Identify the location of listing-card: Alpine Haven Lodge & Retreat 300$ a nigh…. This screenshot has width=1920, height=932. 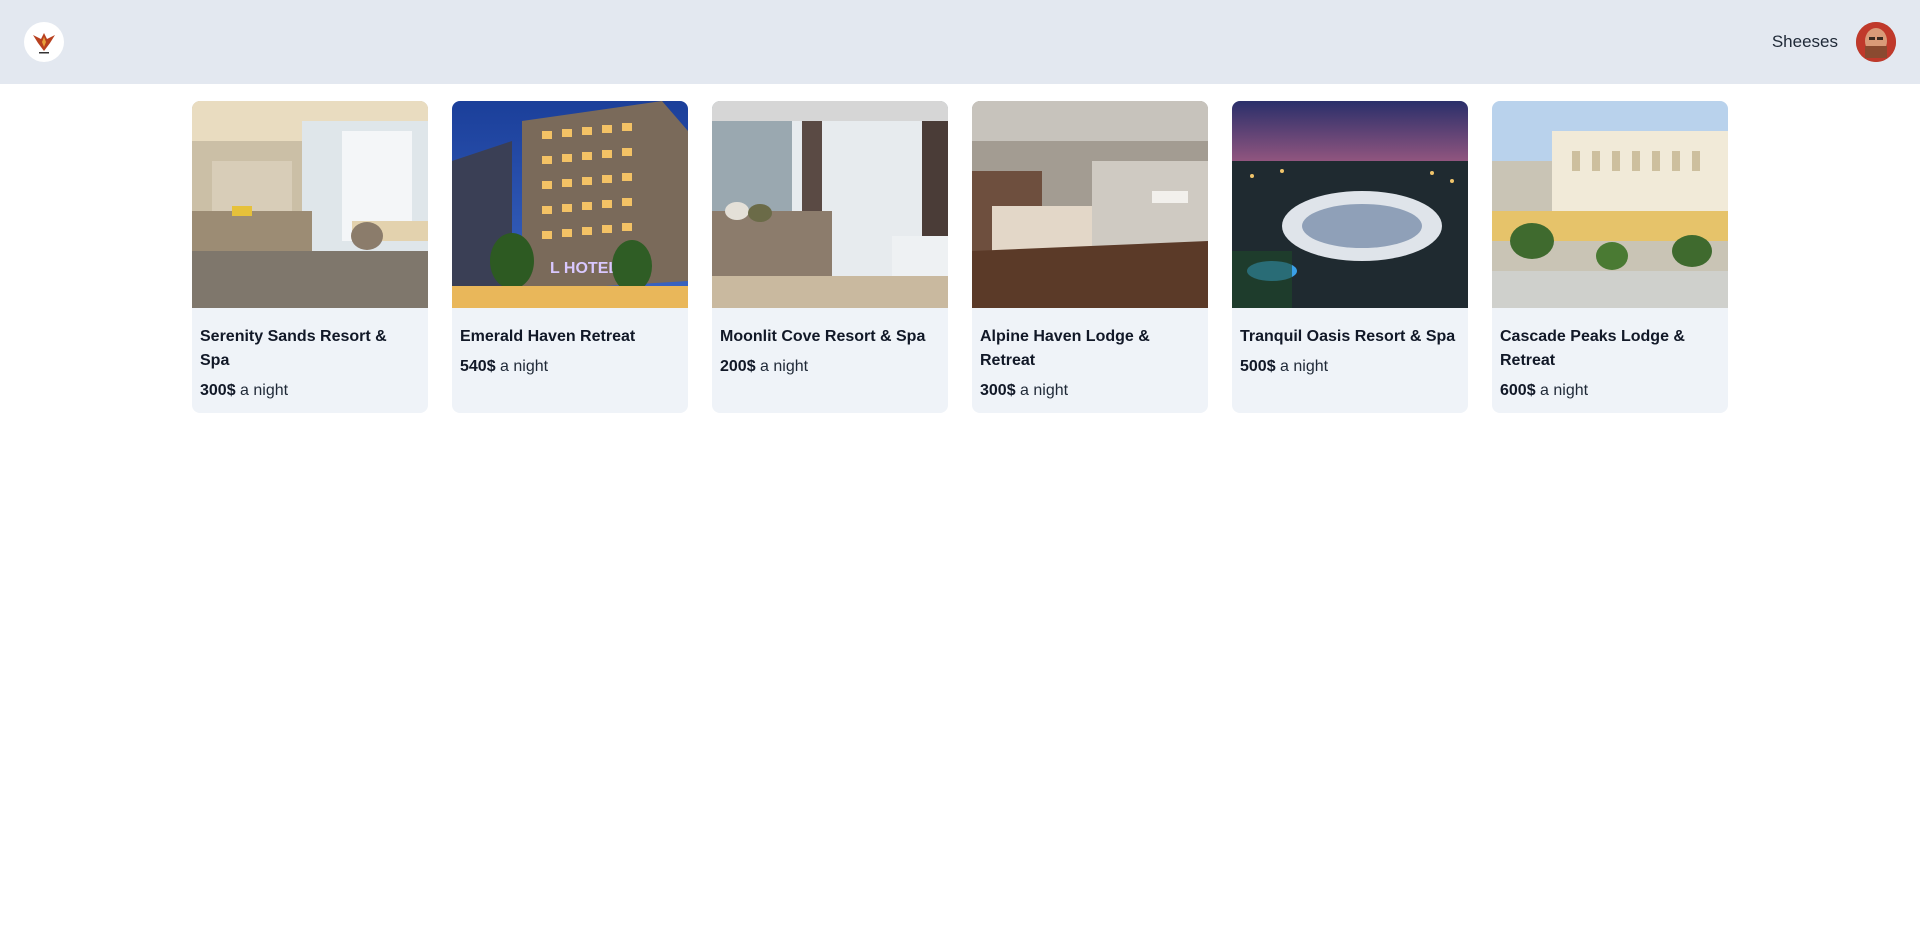
(1090, 257).